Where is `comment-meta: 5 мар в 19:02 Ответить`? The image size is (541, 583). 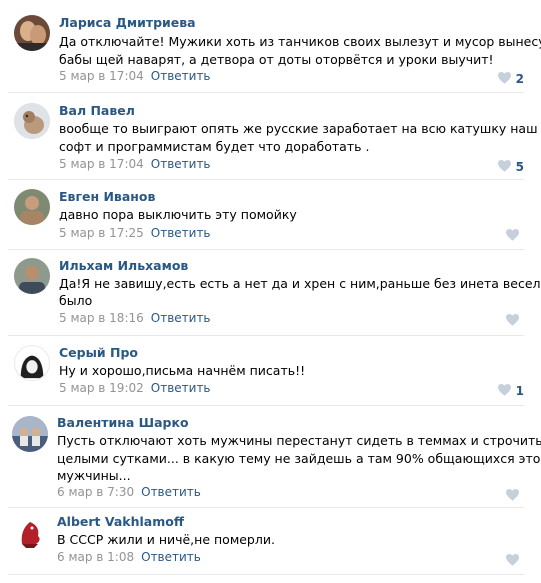 comment-meta: 5 мар в 19:02 Ответить is located at coordinates (135, 388).